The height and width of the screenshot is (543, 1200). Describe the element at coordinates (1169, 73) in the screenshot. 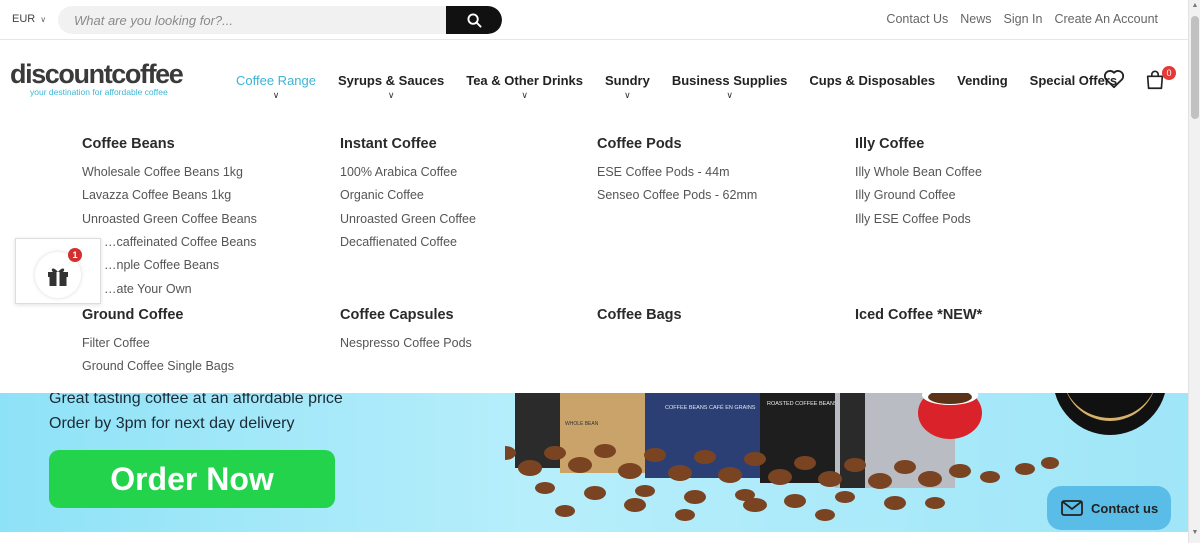

I see `cart-count-badge: 0` at that location.